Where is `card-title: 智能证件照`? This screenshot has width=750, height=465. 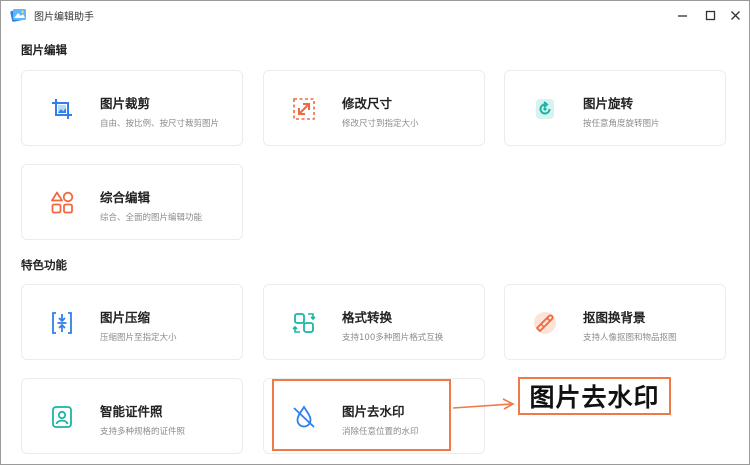
card-title: 智能证件照 is located at coordinates (131, 411).